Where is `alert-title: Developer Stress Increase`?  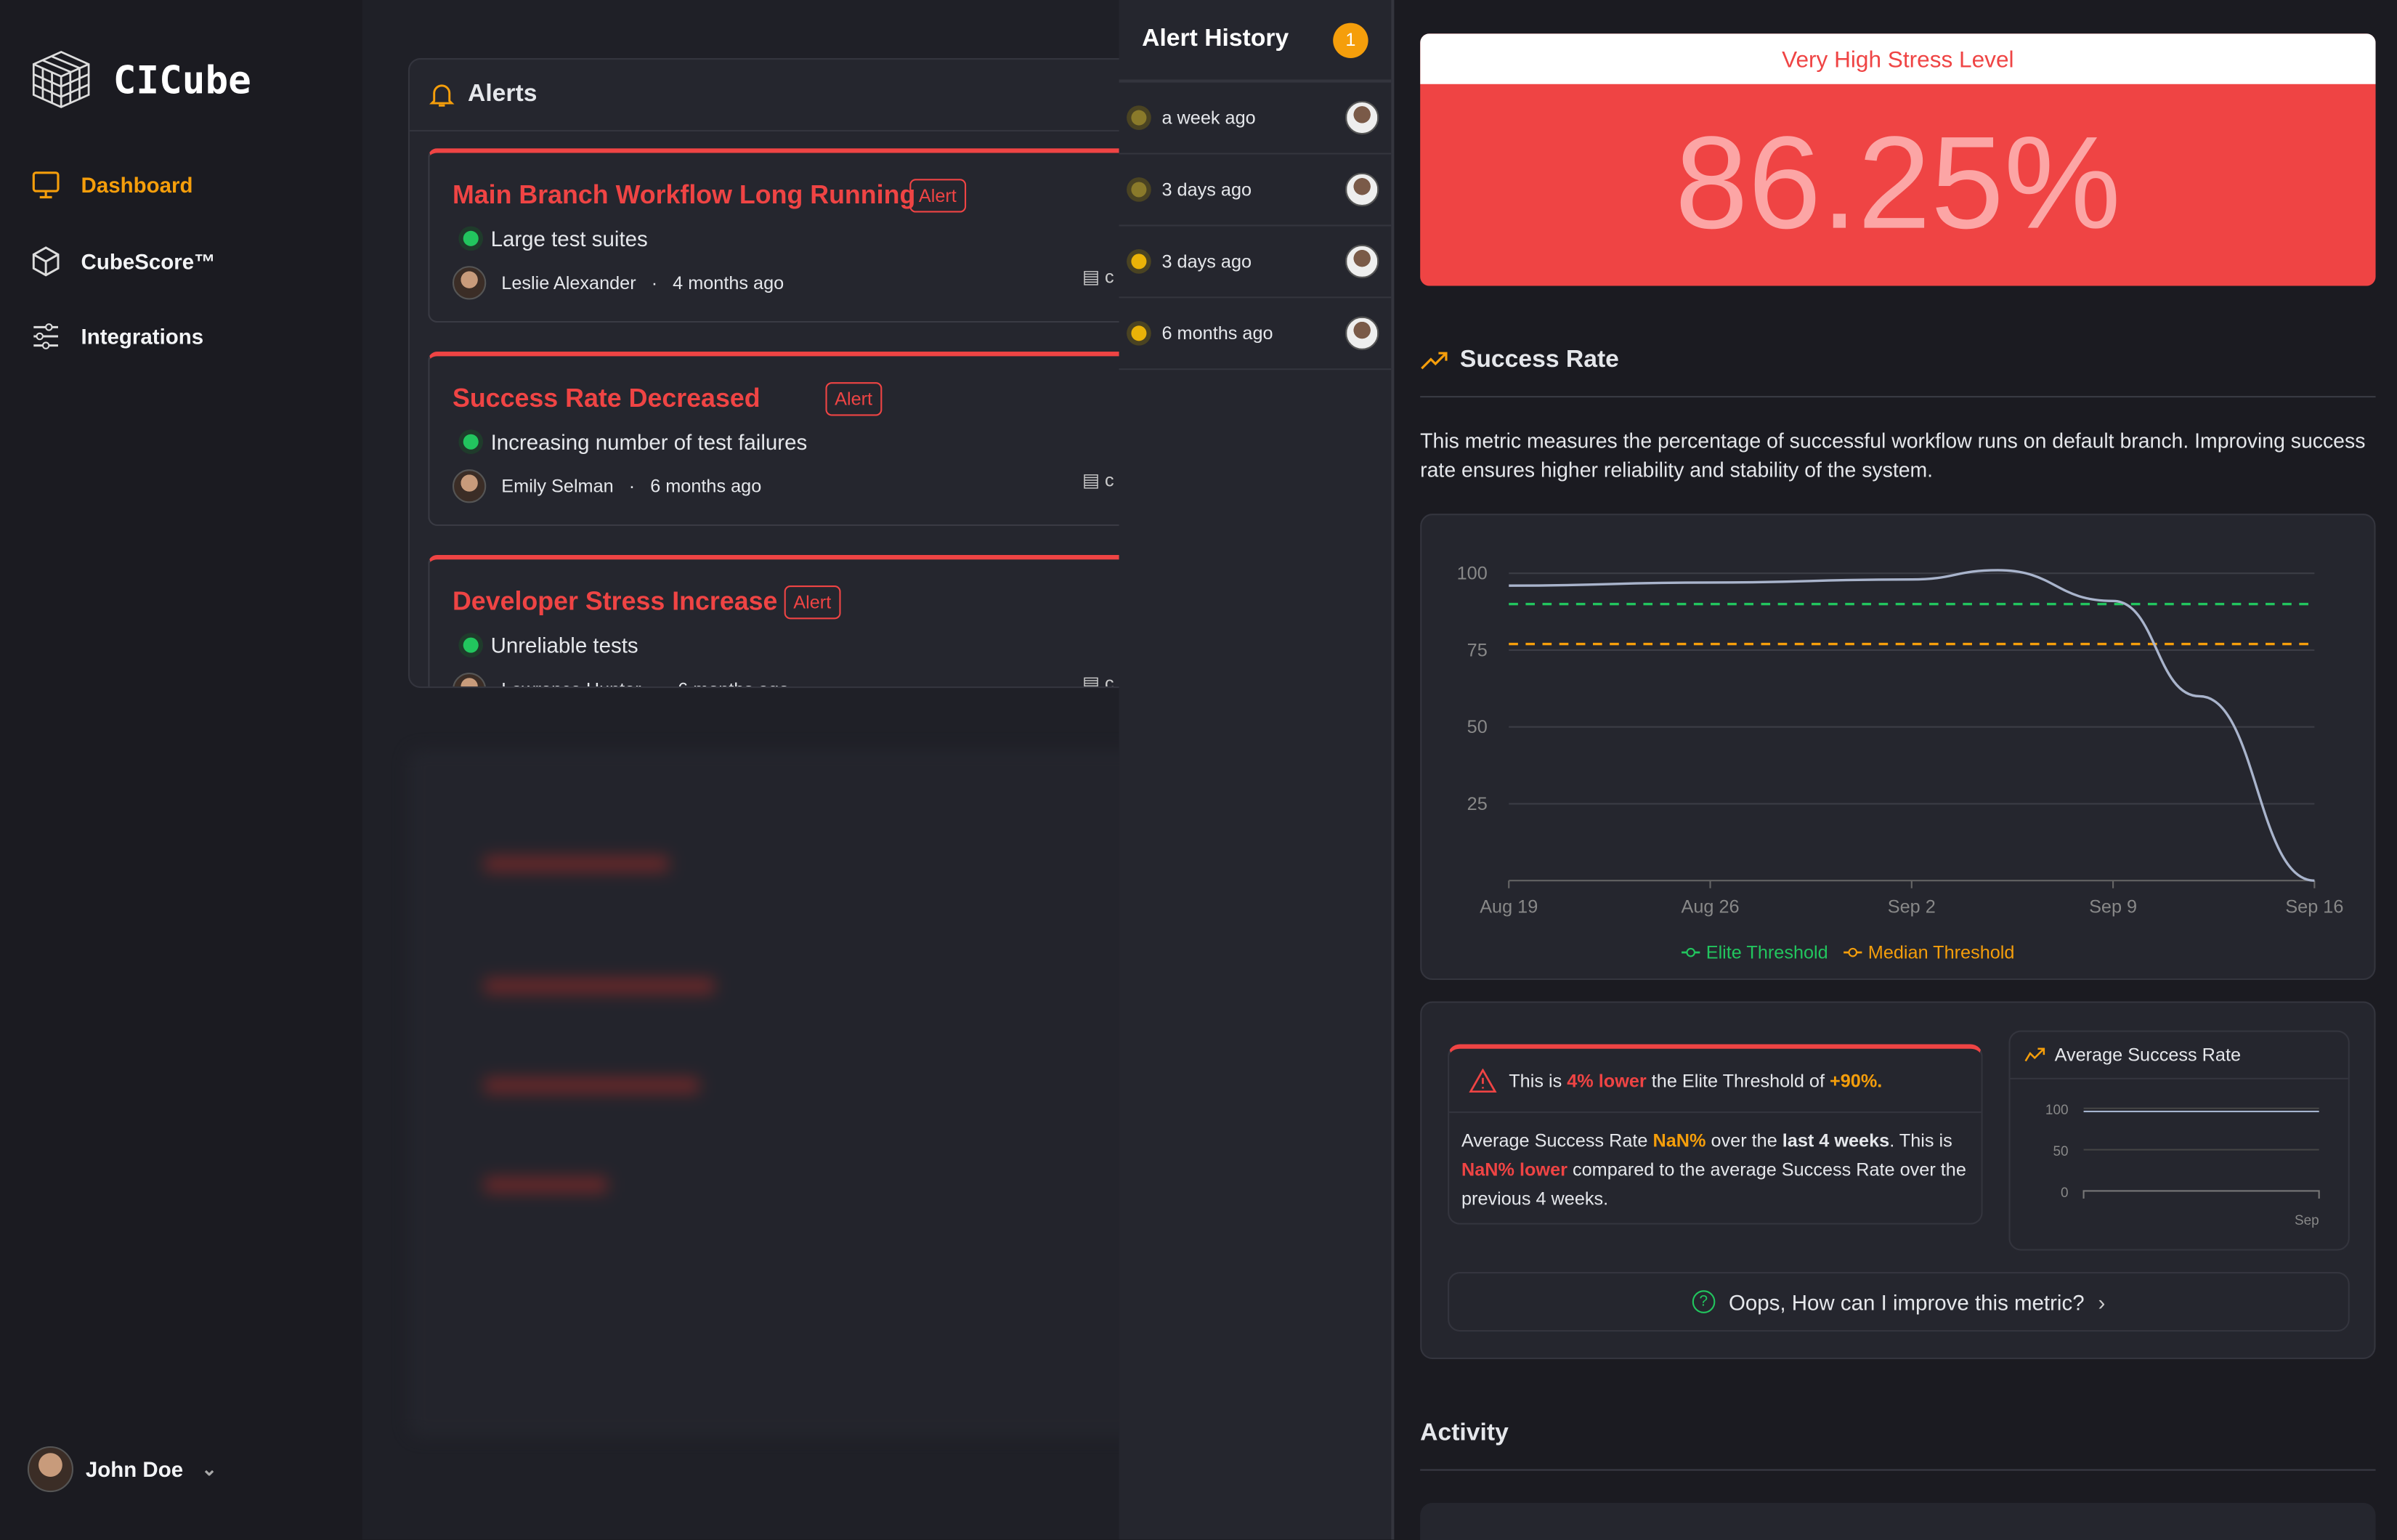 alert-title: Developer Stress Increase is located at coordinates (615, 602).